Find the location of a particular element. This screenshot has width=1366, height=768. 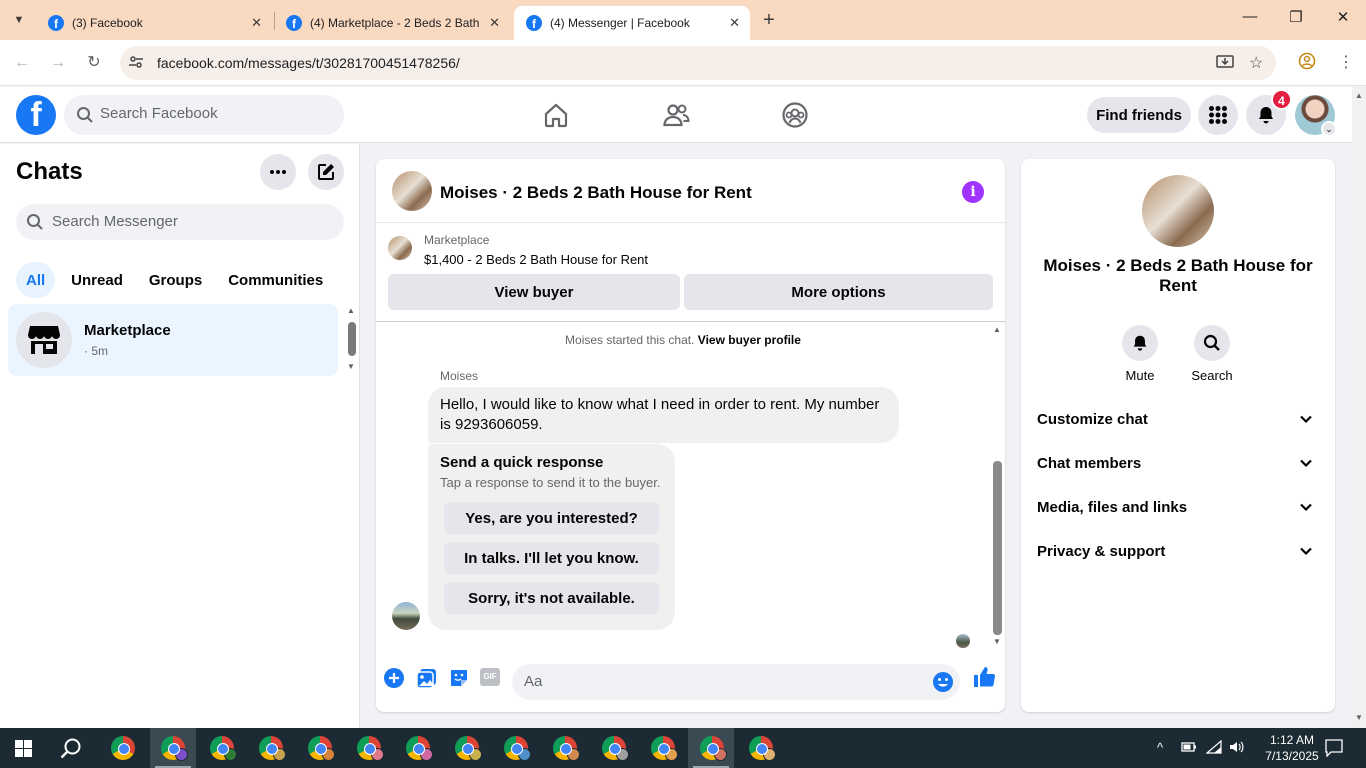

quick-response-in-talks: In talks. I'll let you know. is located at coordinates (551, 558).